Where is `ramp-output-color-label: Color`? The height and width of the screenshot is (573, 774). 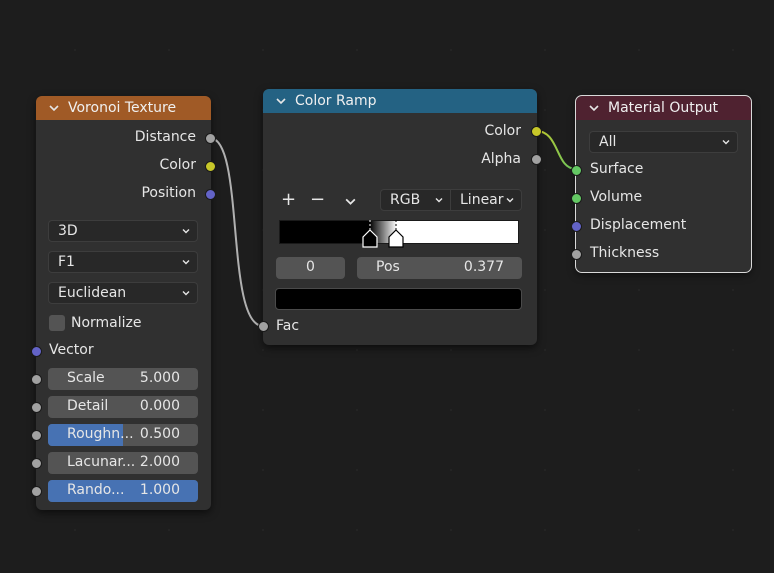
ramp-output-color-label: Color is located at coordinates (502, 131).